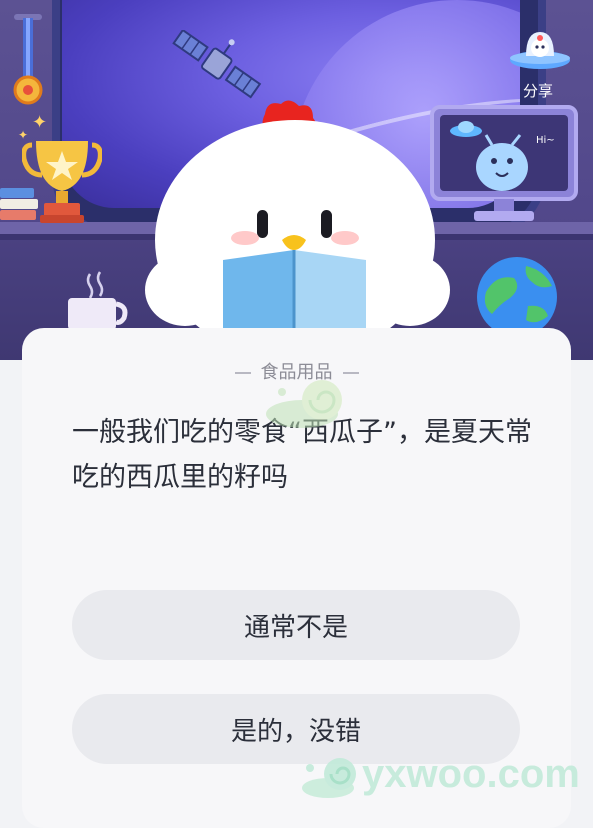 Image resolution: width=593 pixels, height=828 pixels. I want to click on mug-illustration, so click(98, 300).